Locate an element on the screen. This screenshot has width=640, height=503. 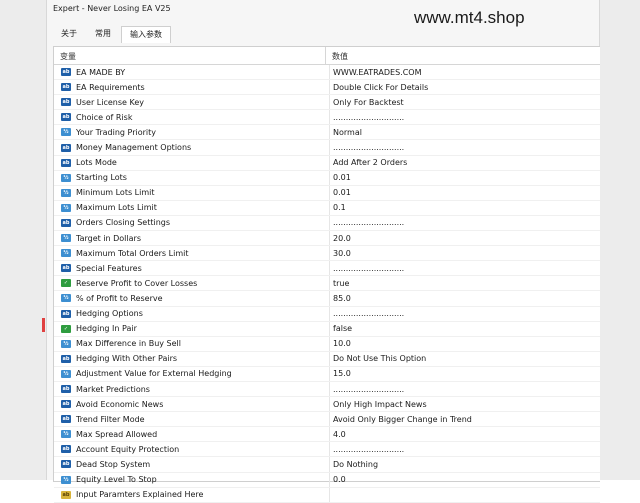
table-row: ab User License Key Only For Backtest is located at coordinates (327, 103).